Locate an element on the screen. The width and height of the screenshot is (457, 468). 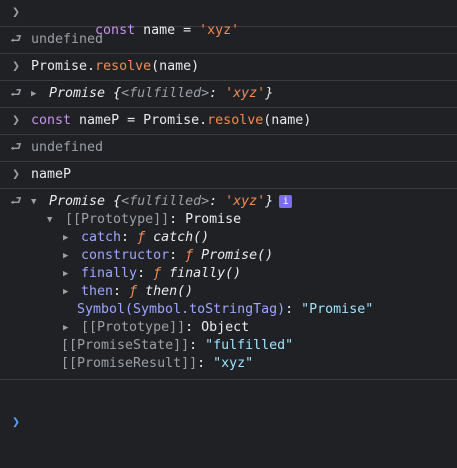
tree-row-catch: ▶ catch: ƒ catch() is located at coordinates (228, 238).